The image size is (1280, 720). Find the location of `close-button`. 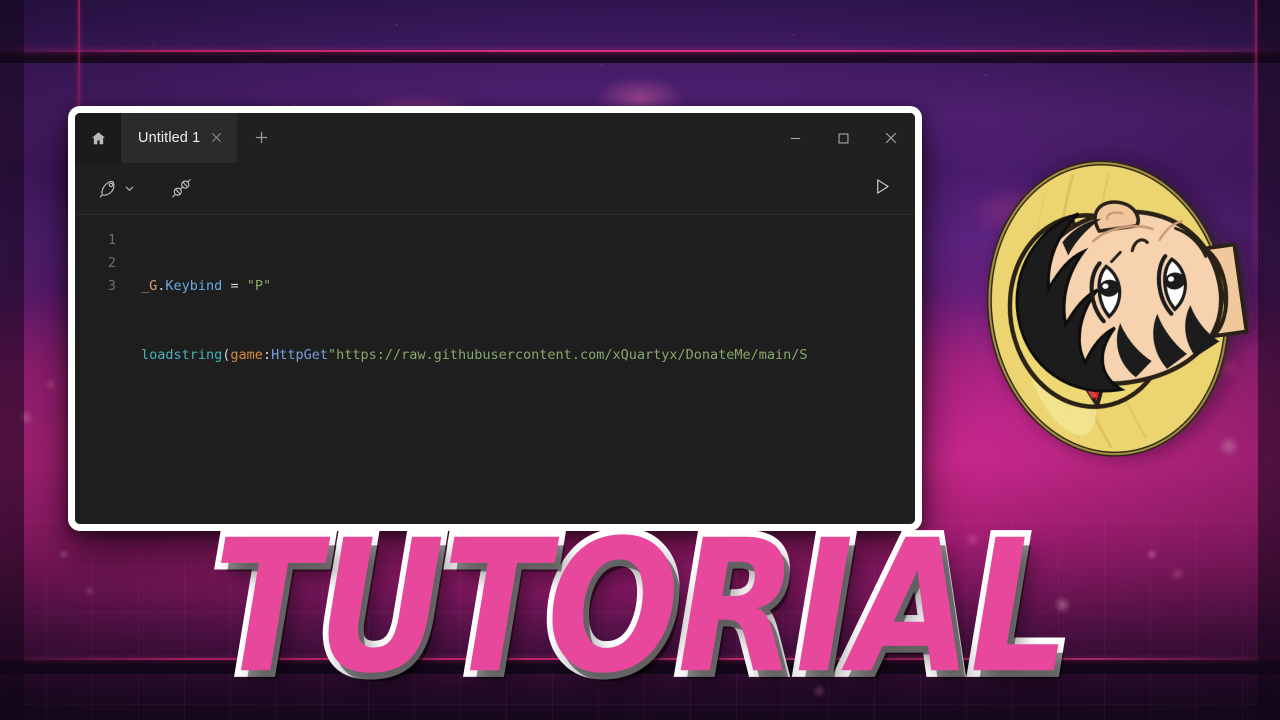

close-button is located at coordinates (891, 138).